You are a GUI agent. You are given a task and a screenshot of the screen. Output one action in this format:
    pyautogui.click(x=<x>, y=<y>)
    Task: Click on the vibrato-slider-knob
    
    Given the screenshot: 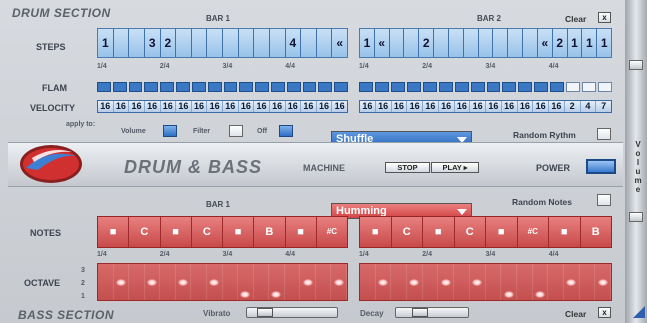 What is the action you would take?
    pyautogui.click(x=265, y=312)
    